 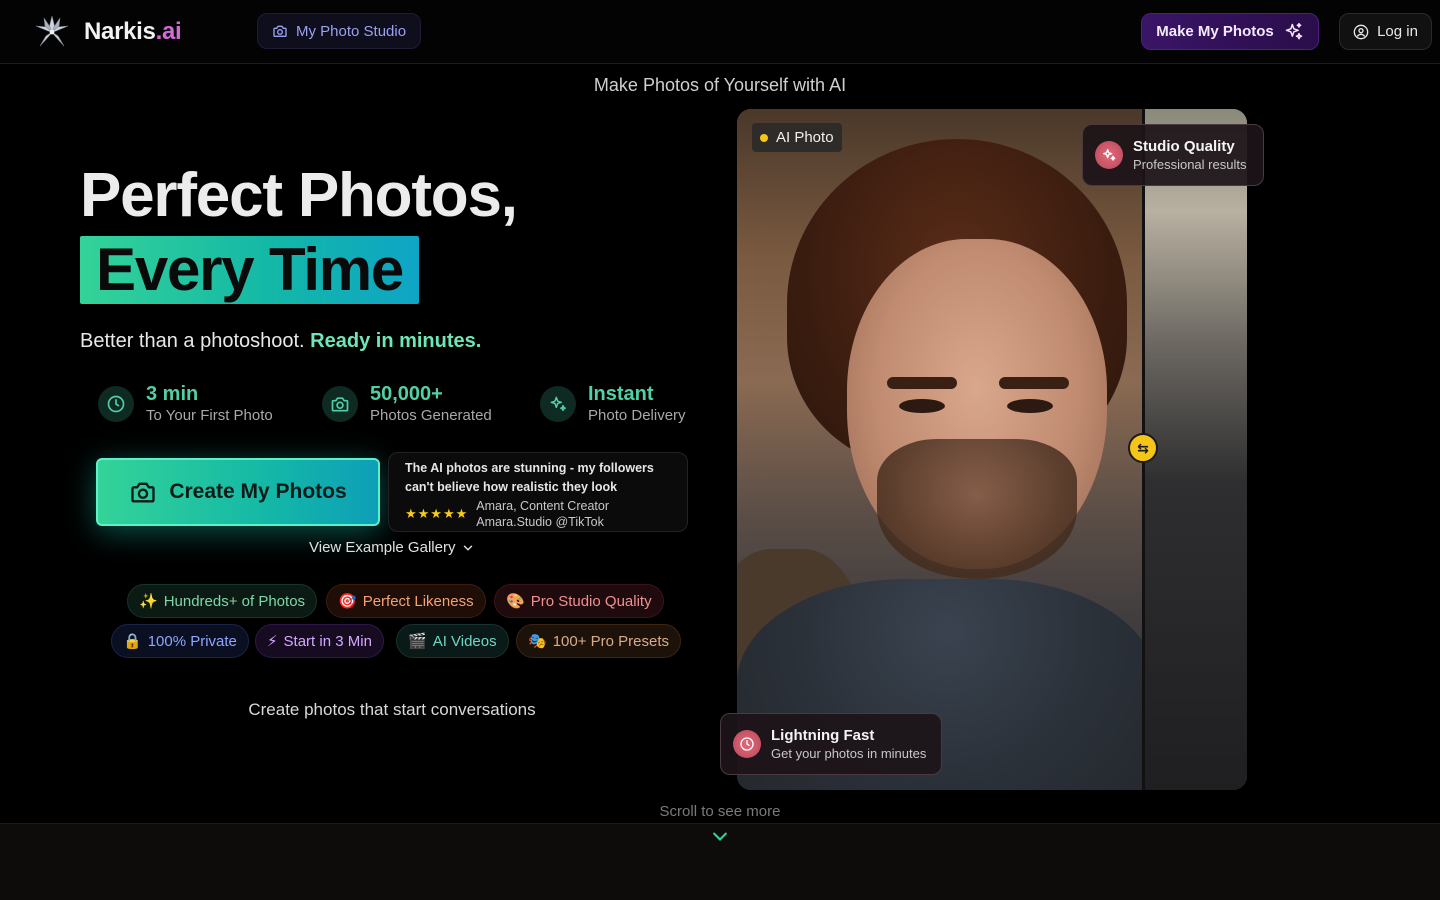 What do you see at coordinates (540, 522) in the screenshot?
I see `testimonial-handle: Amara.Studio @TikTok` at bounding box center [540, 522].